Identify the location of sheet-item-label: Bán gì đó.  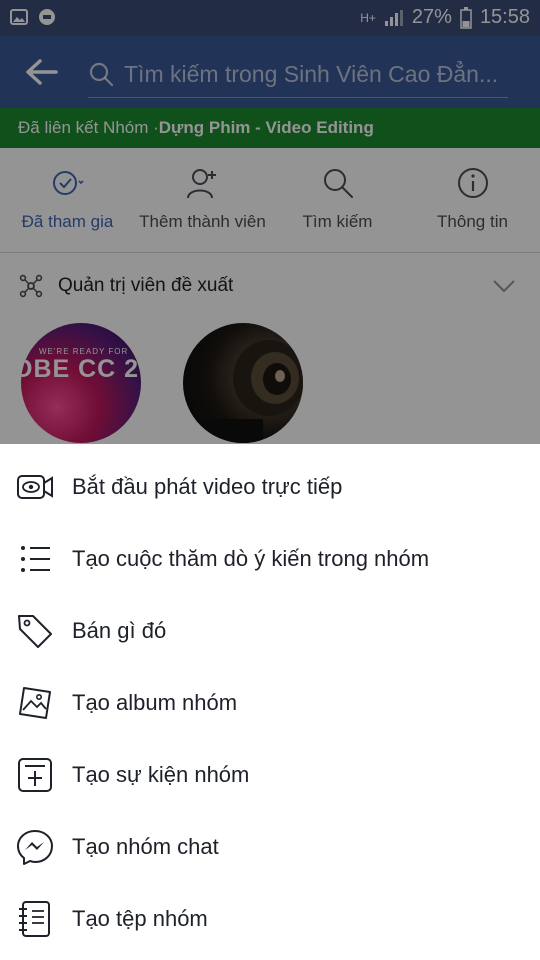
(119, 630).